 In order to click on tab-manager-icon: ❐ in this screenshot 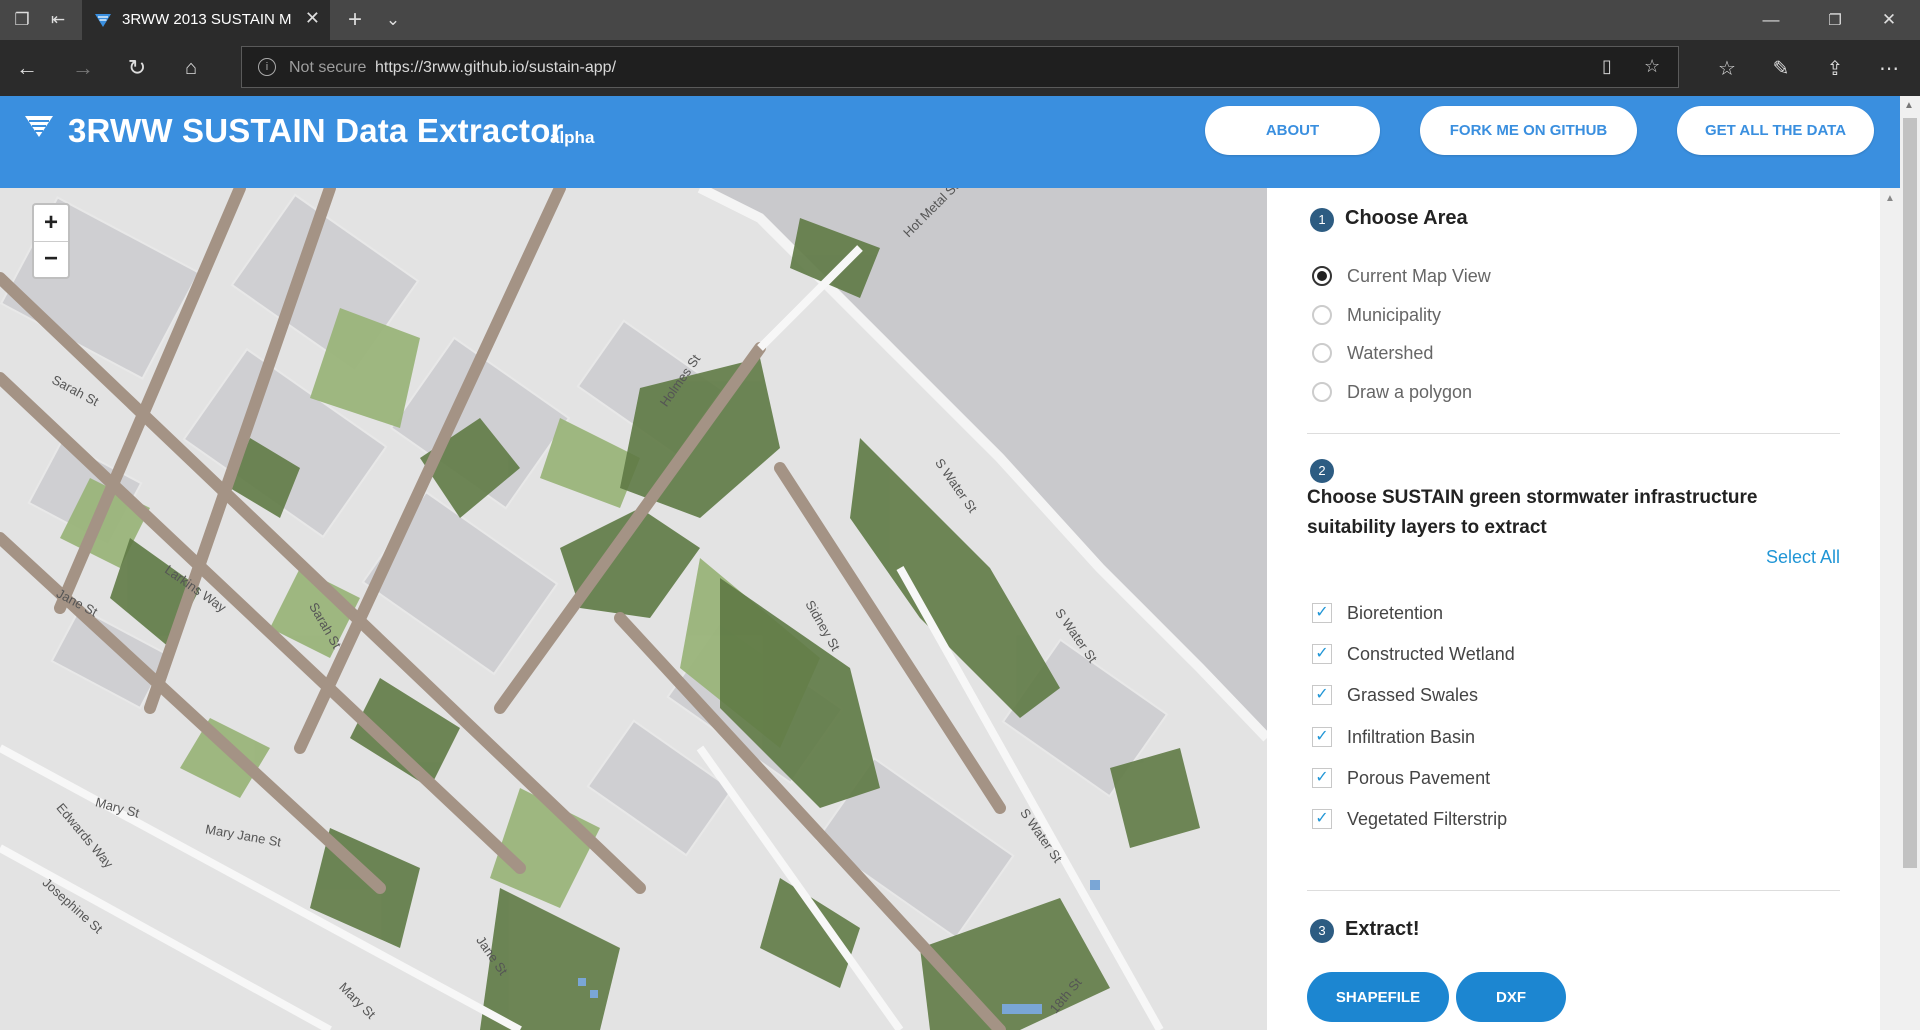, I will do `click(22, 20)`.